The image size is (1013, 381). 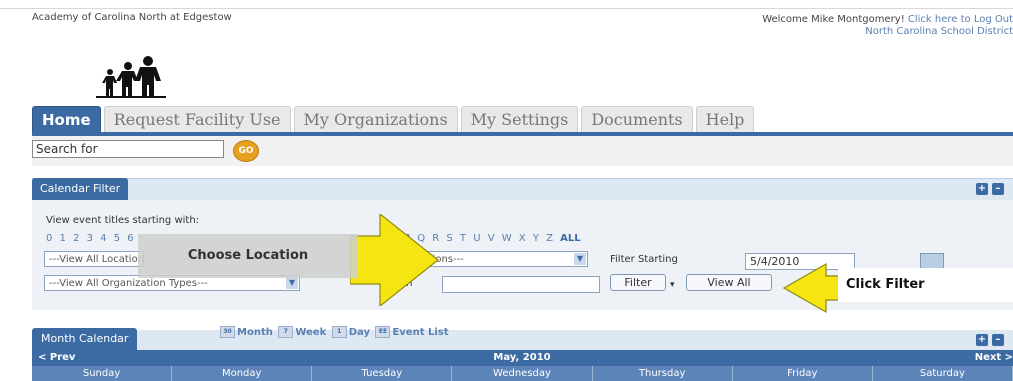 I want to click on day-view-icon: 1, so click(x=339, y=332).